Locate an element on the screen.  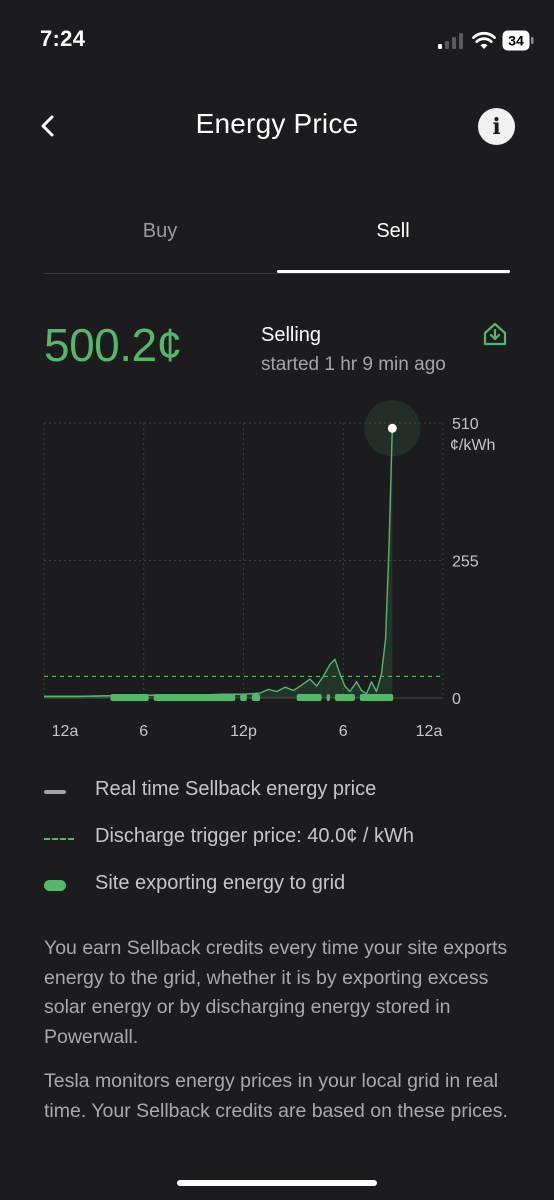
info-icon: i is located at coordinates (496, 126).